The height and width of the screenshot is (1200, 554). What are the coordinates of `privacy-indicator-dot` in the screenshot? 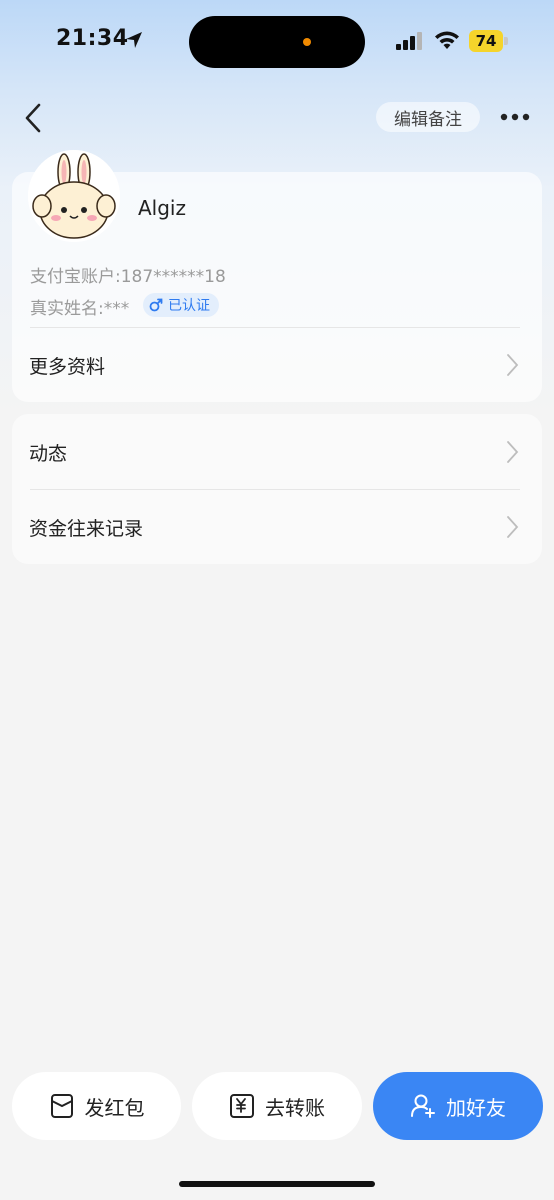 It's located at (307, 42).